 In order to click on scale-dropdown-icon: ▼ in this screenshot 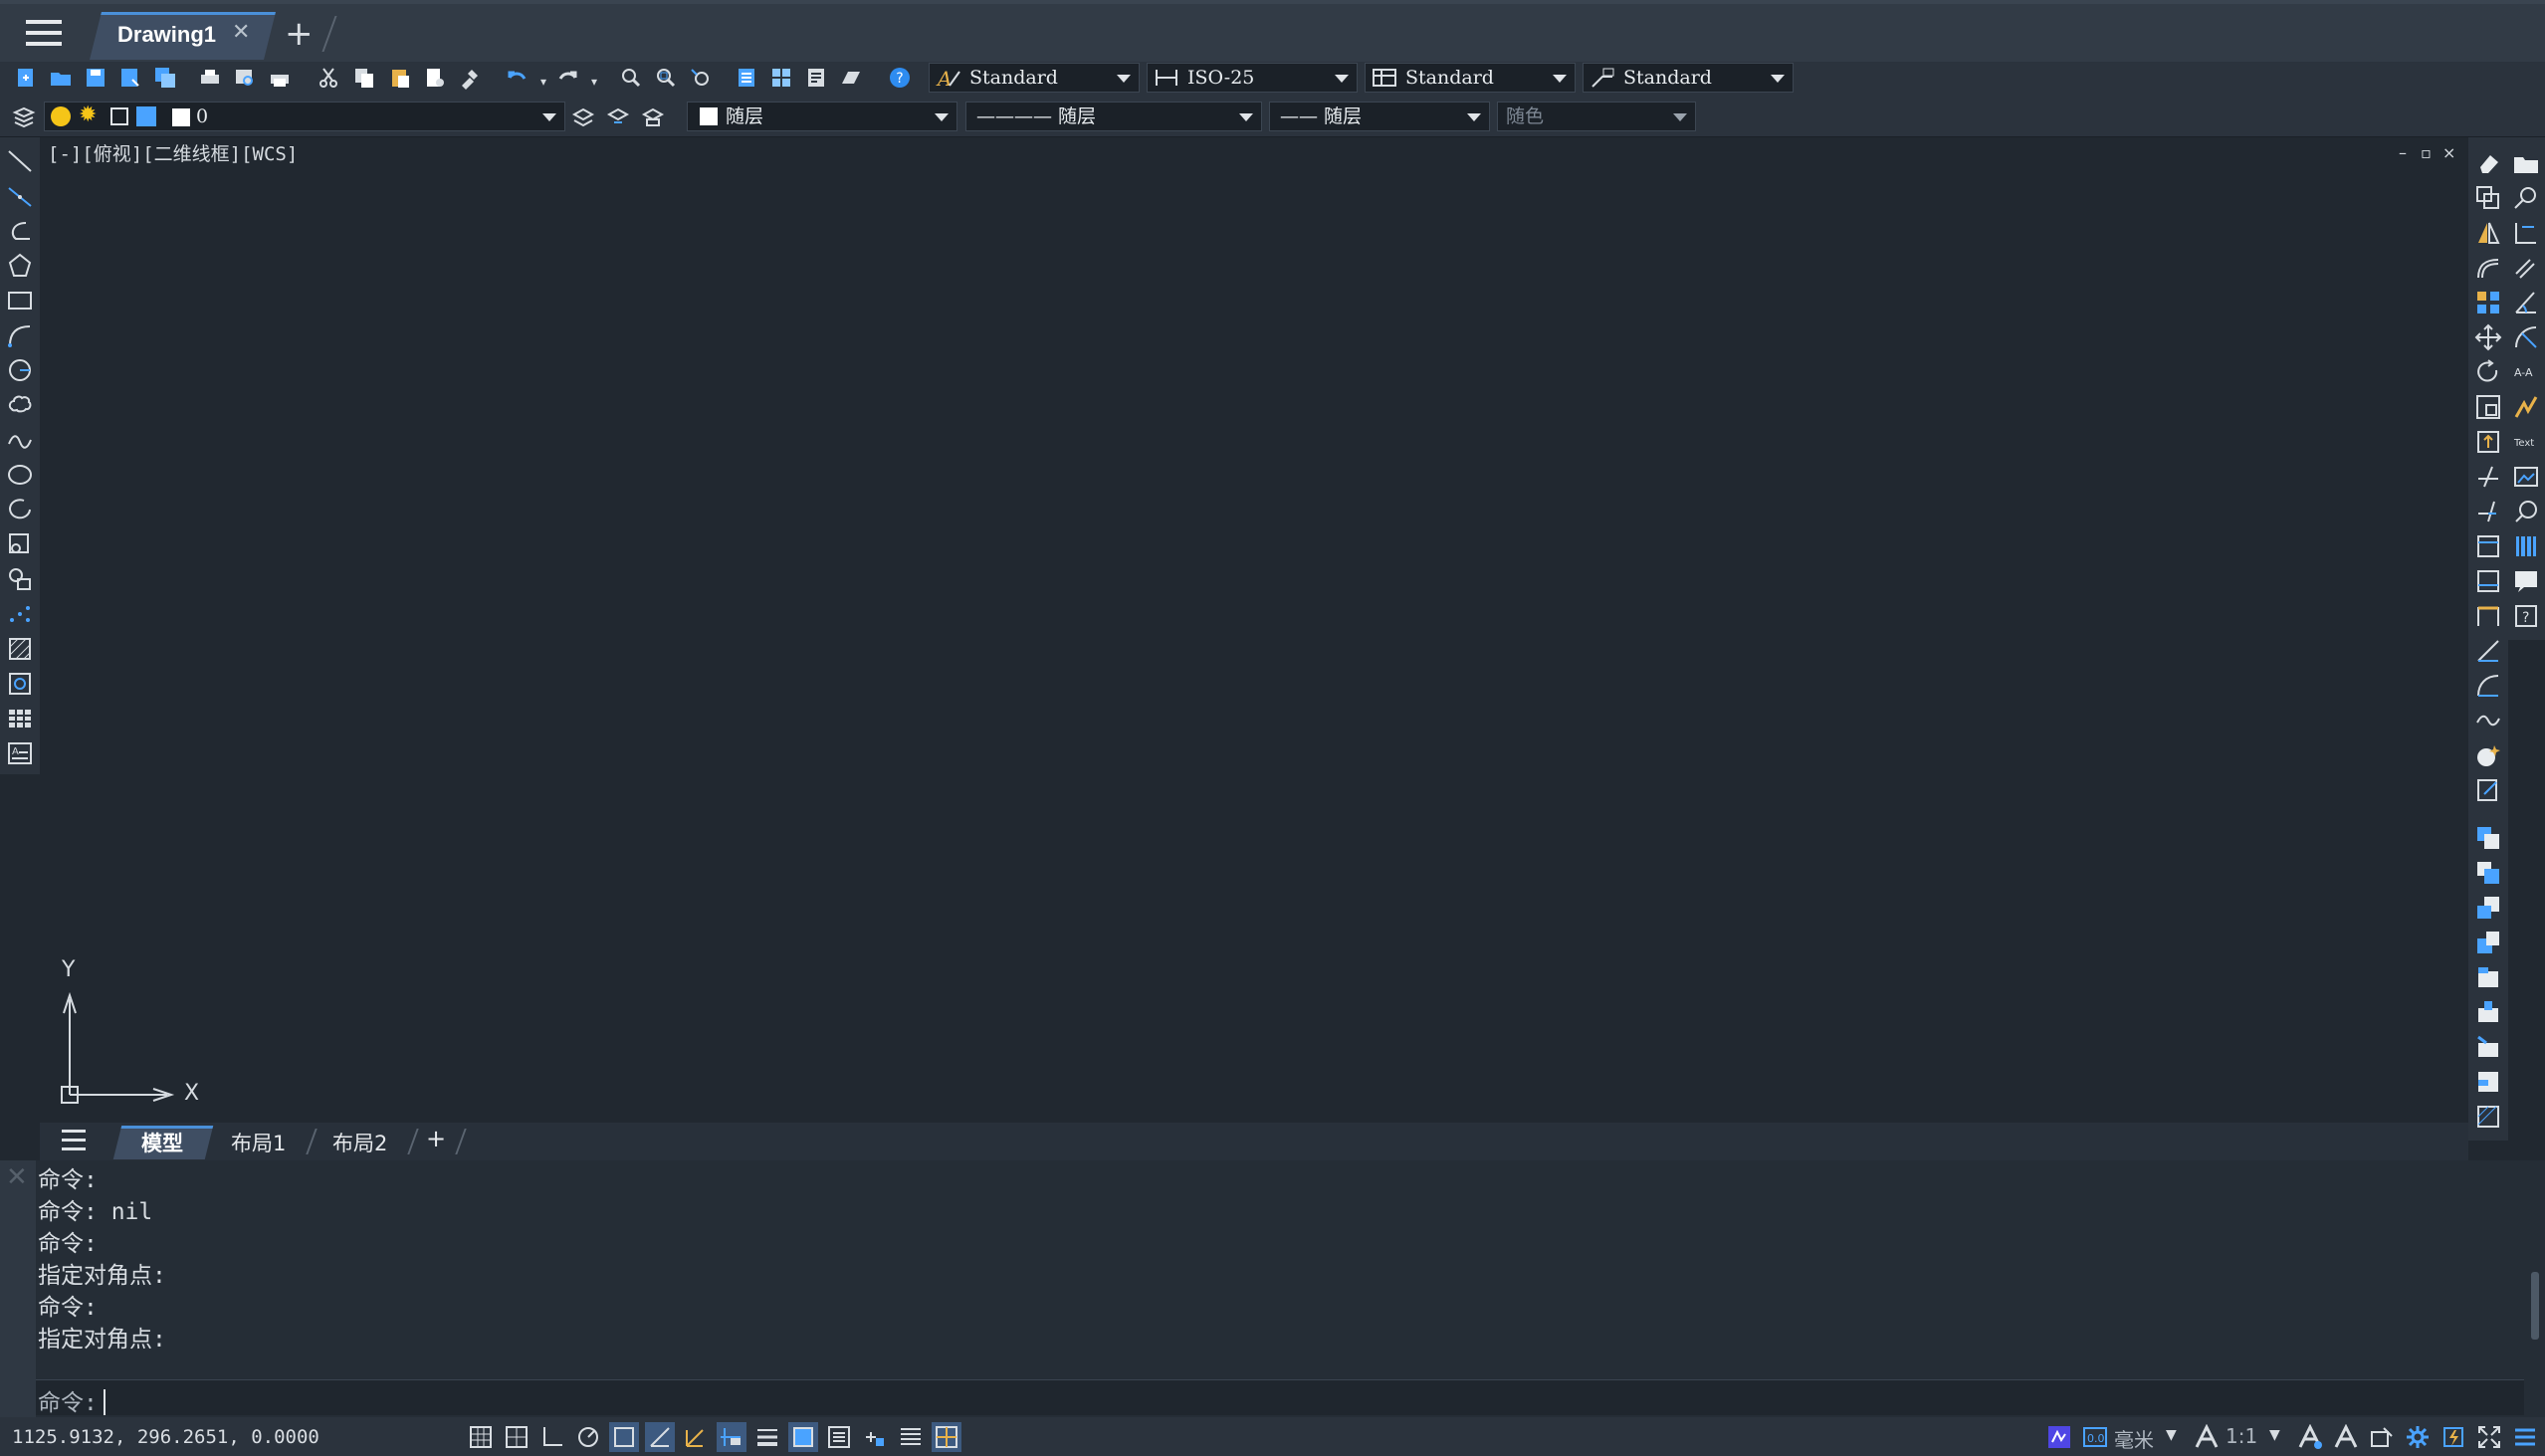, I will do `click(2274, 1435)`.